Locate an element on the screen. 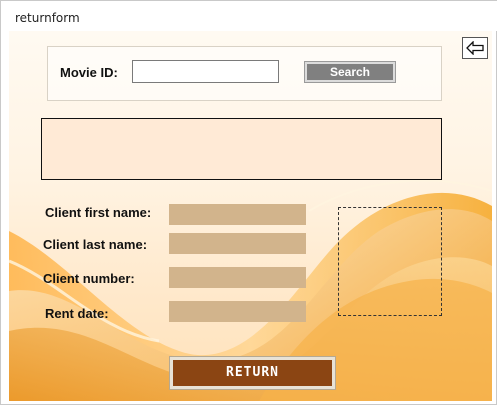  rent-date-label: Rent date: is located at coordinates (77, 313).